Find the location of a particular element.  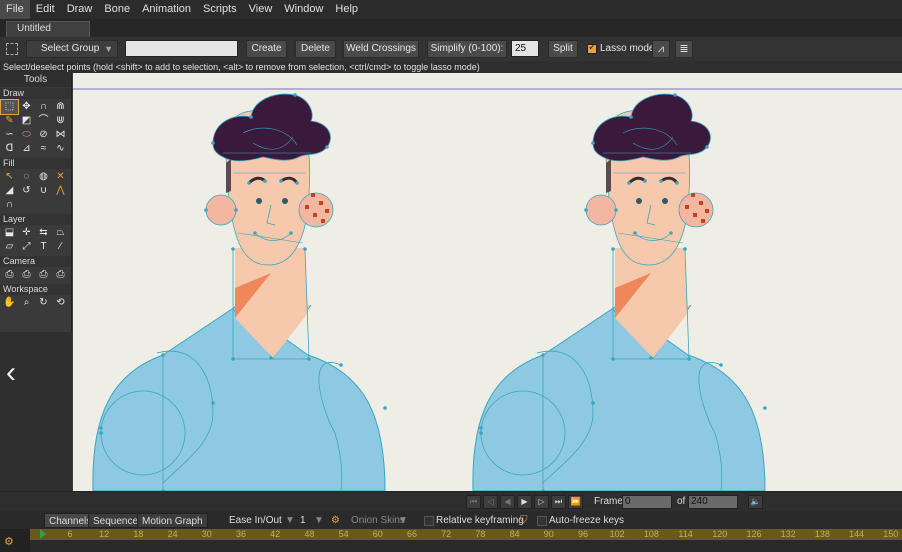

camera-pan-tilt-tool-icon: ⎙ is located at coordinates (60, 275).